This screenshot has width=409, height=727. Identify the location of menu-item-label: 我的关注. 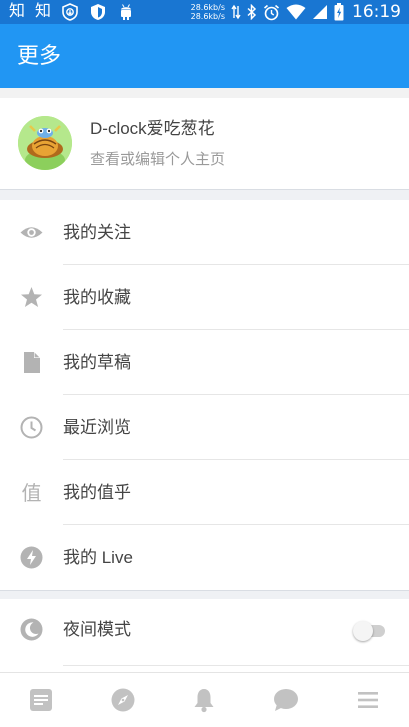
(97, 232).